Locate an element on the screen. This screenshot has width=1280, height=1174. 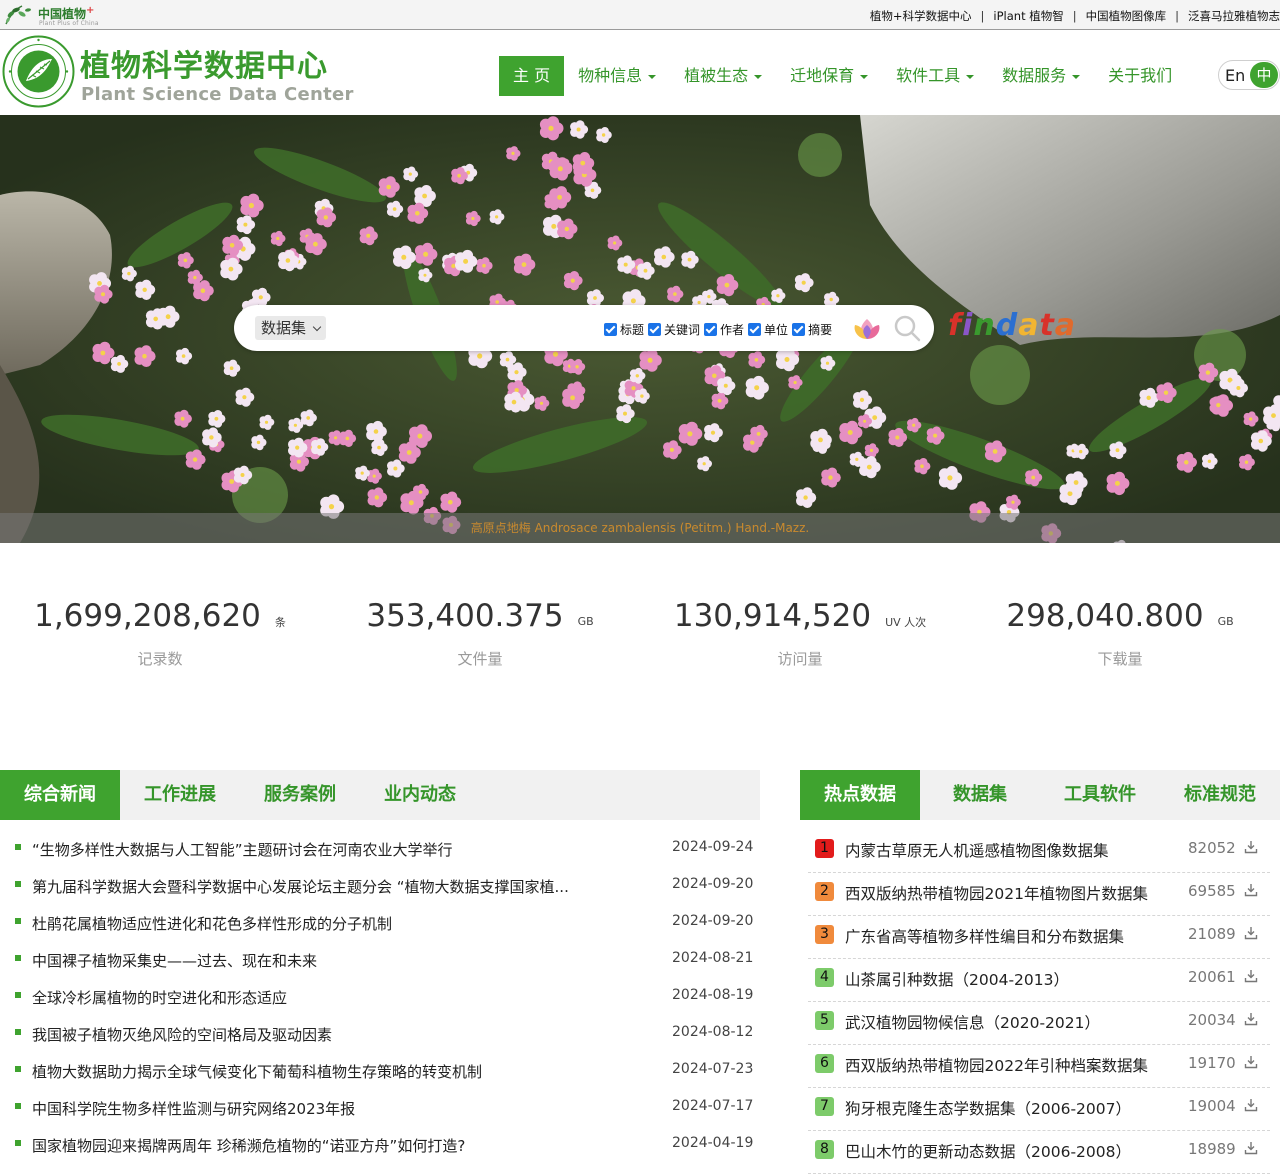
dataset-name: 巴山木竹的更新动态数据（2006-2008） is located at coordinates (988, 1151).